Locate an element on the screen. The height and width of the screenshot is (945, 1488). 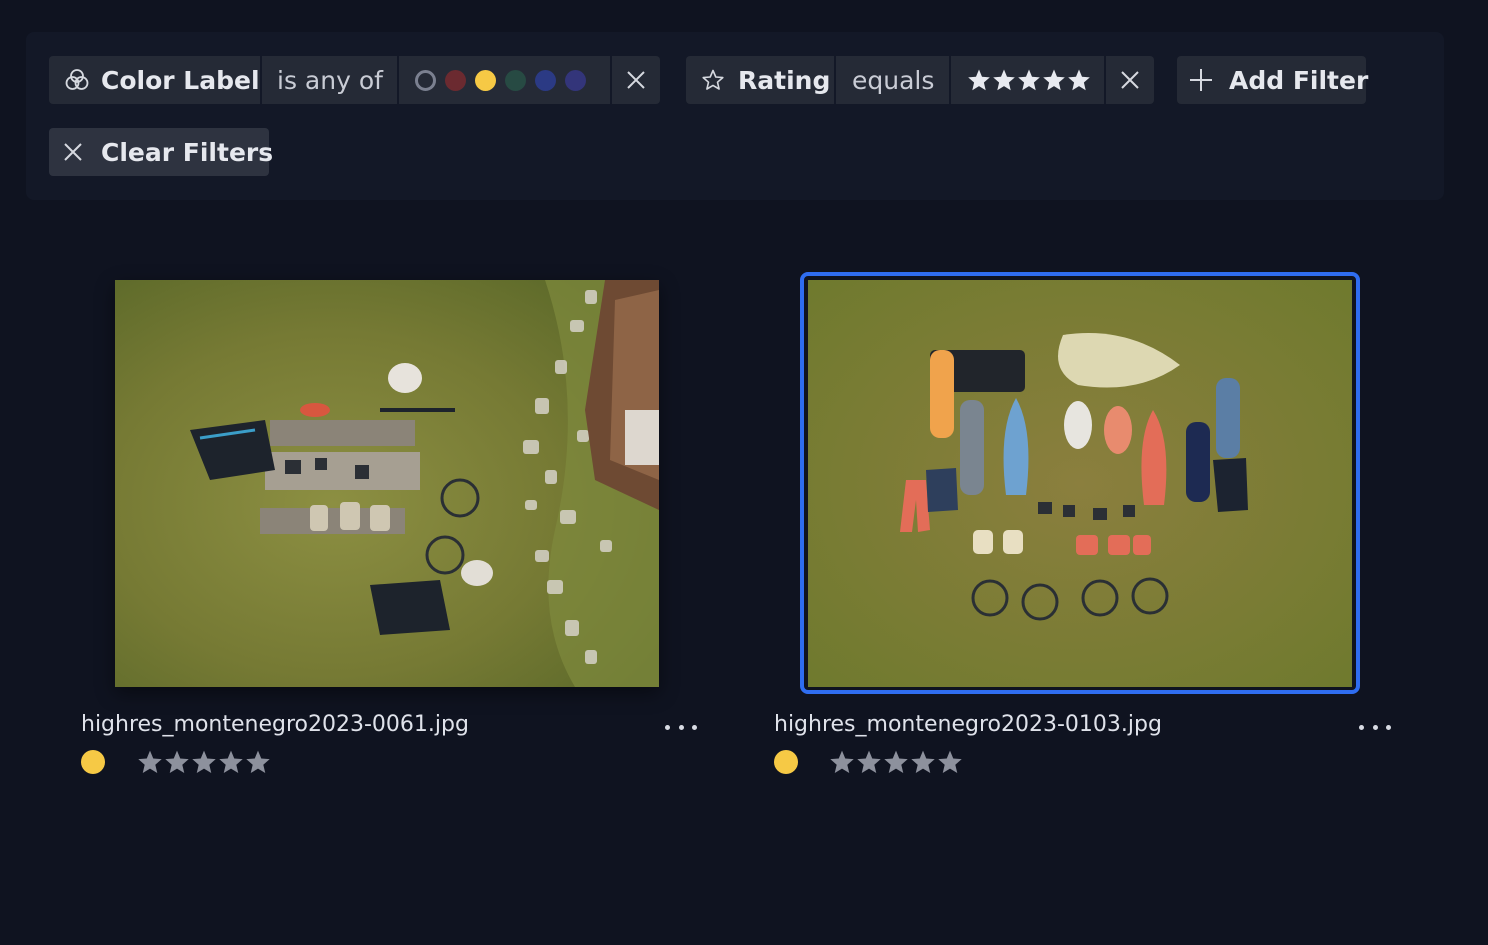
color-label-field: Color Label is located at coordinates (154, 80).